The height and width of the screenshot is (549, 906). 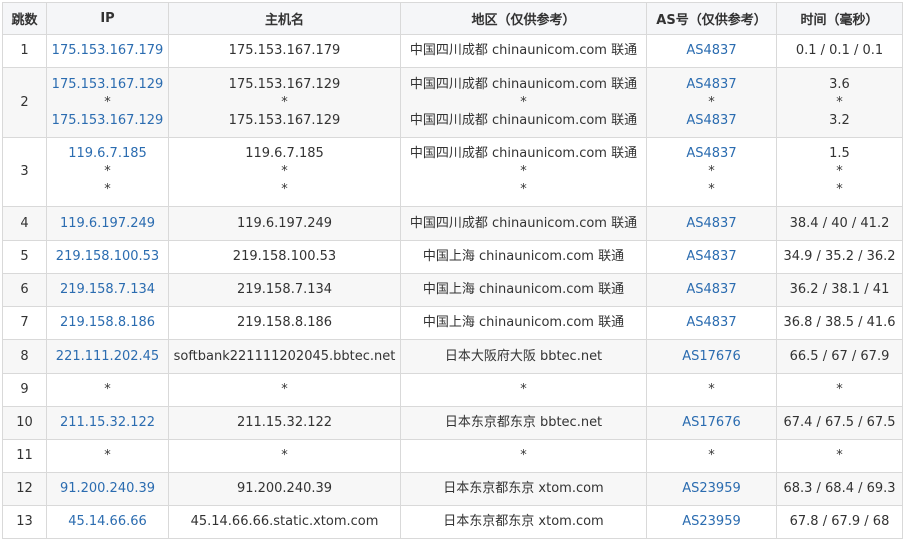 What do you see at coordinates (24, 171) in the screenshot?
I see `hop-number: 3` at bounding box center [24, 171].